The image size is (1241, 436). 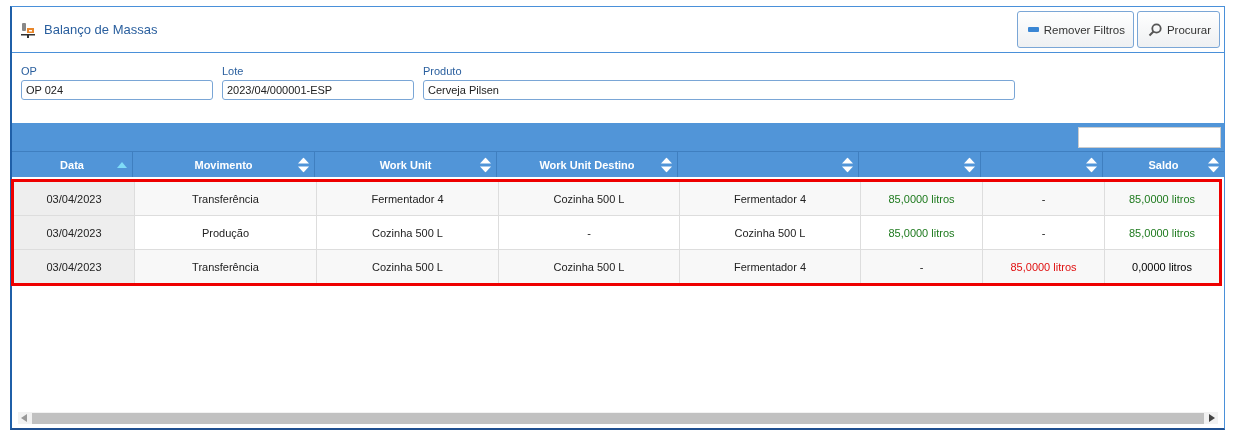 I want to click on input-field: Cerveja Pilsen, so click(x=719, y=90).